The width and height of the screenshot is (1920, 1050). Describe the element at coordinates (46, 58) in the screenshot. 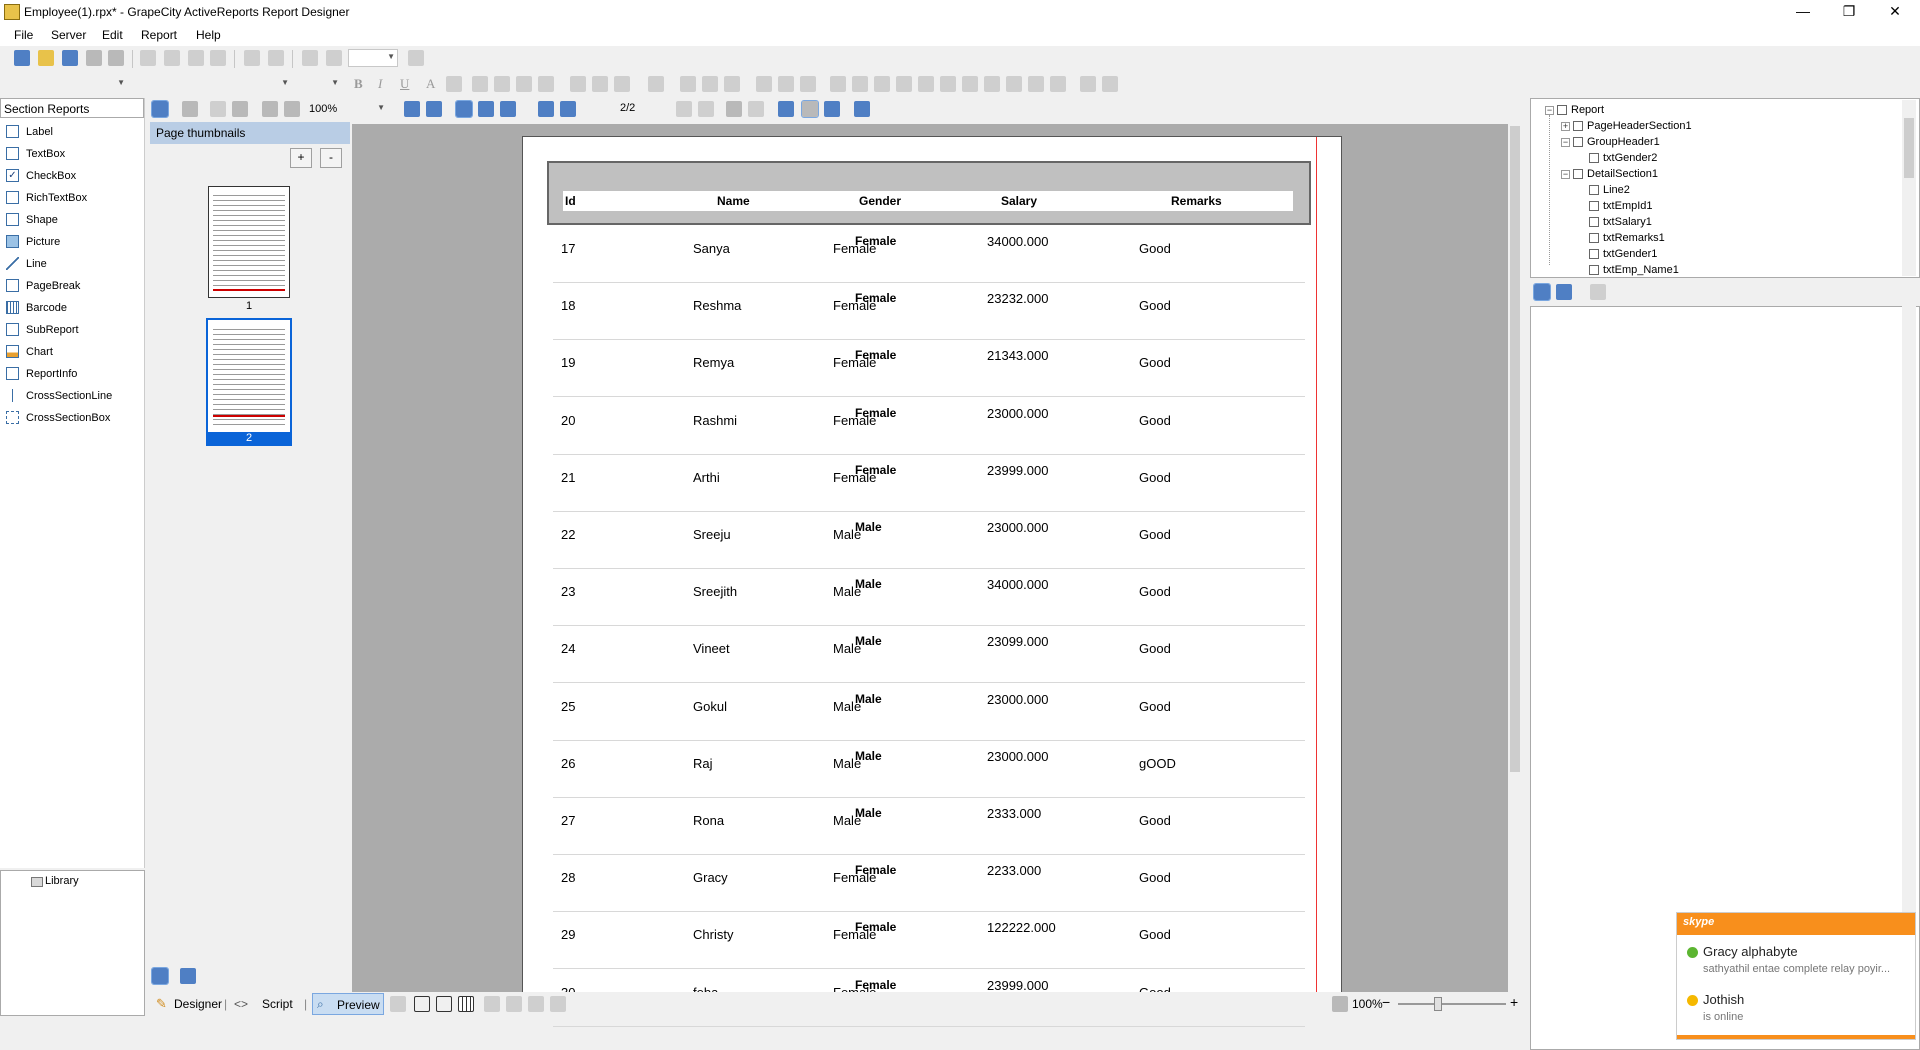

I see `open-icon` at that location.